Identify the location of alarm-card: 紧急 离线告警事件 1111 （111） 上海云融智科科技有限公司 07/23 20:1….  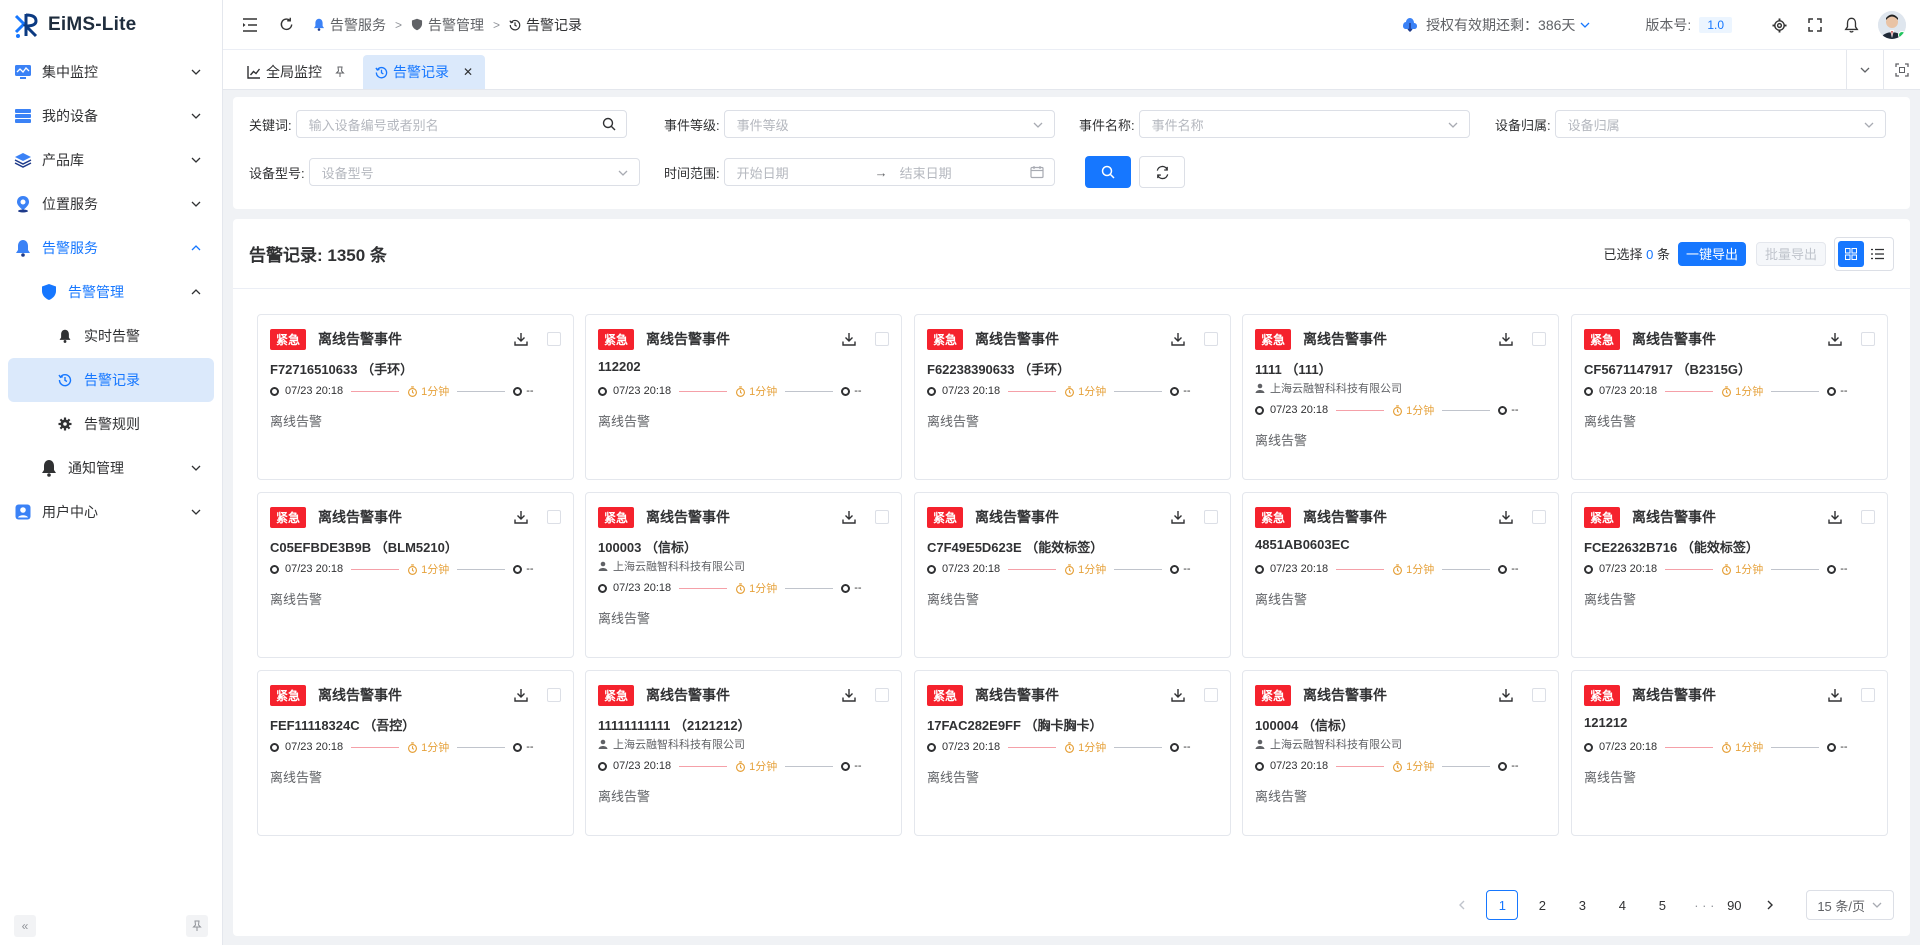
(1400, 397).